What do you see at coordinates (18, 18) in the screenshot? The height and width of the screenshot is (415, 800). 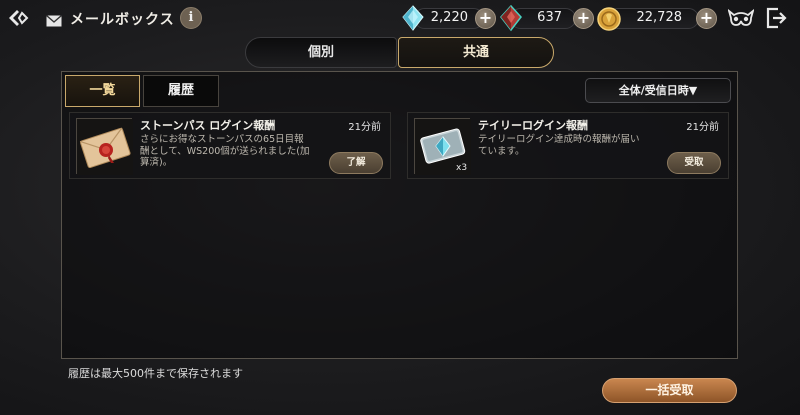 I see `back-icon` at bounding box center [18, 18].